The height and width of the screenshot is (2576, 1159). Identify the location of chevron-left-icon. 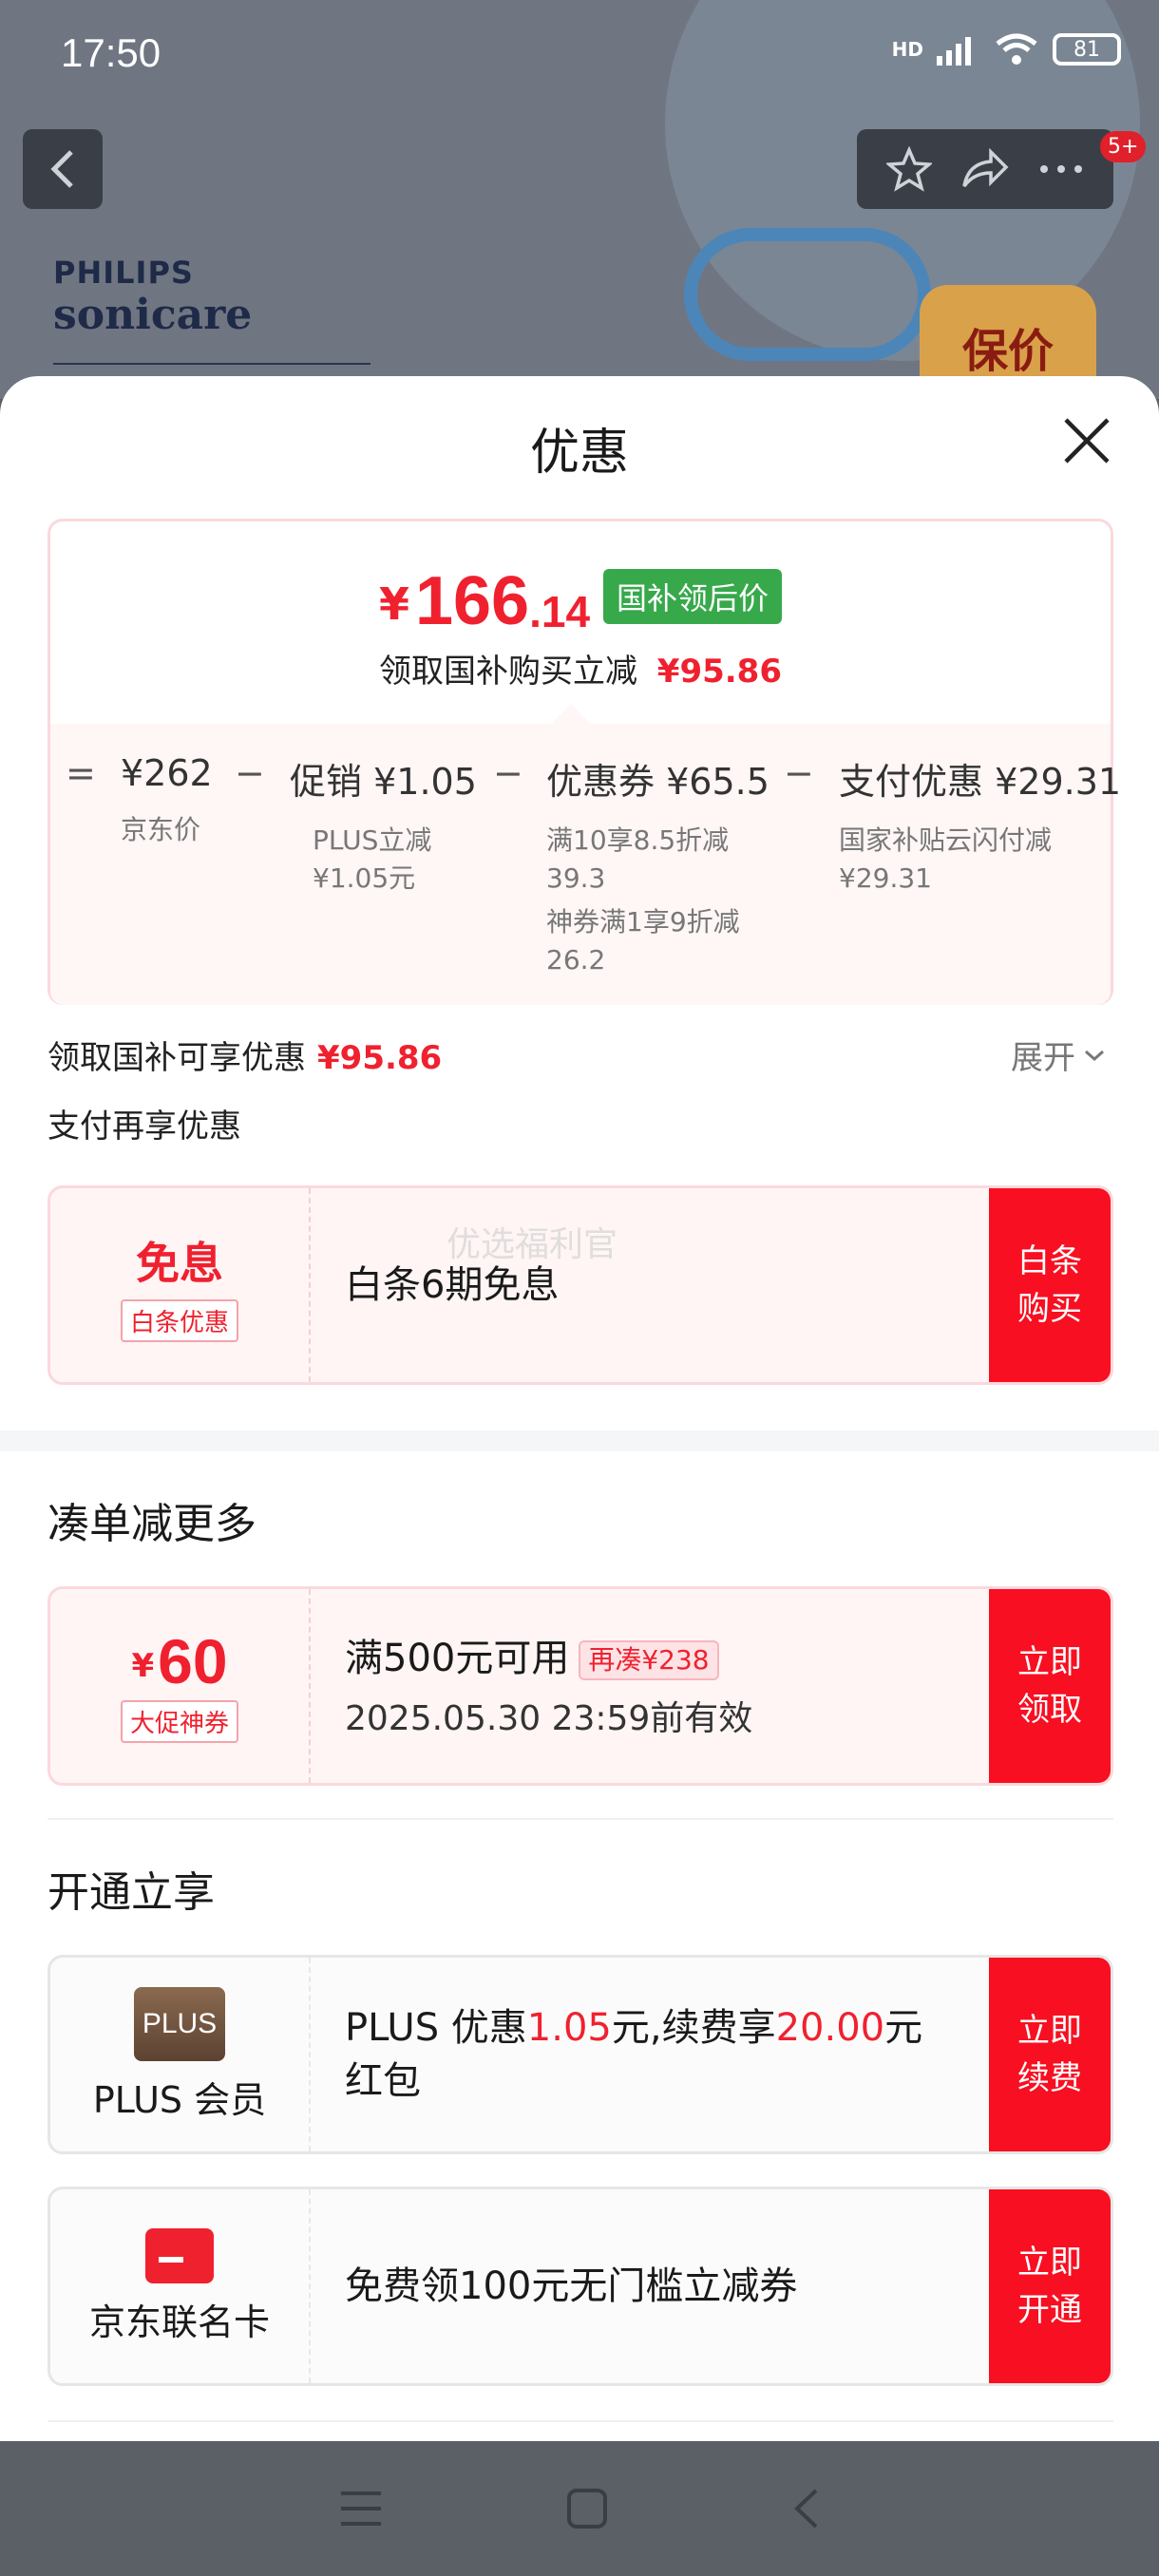
(61, 169).